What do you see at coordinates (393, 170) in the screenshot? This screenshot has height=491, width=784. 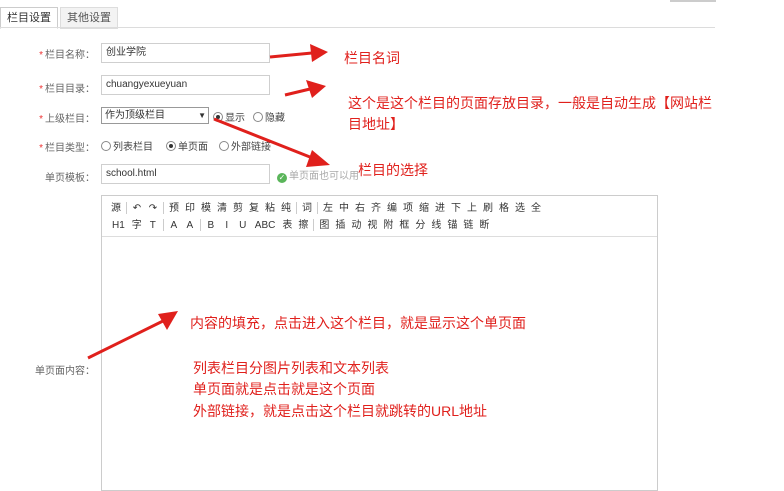 I see `annotation-parent-select: 栏目的选择` at bounding box center [393, 170].